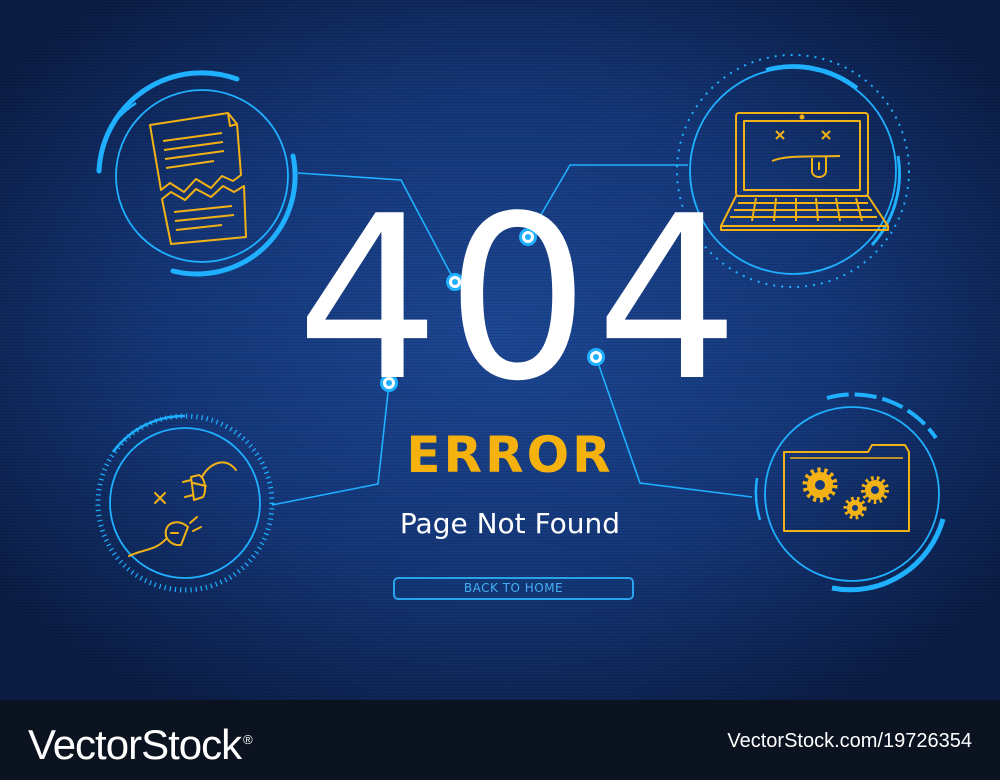  Describe the element at coordinates (513, 588) in the screenshot. I see `back-to-home-button: BACK TO HOME` at that location.